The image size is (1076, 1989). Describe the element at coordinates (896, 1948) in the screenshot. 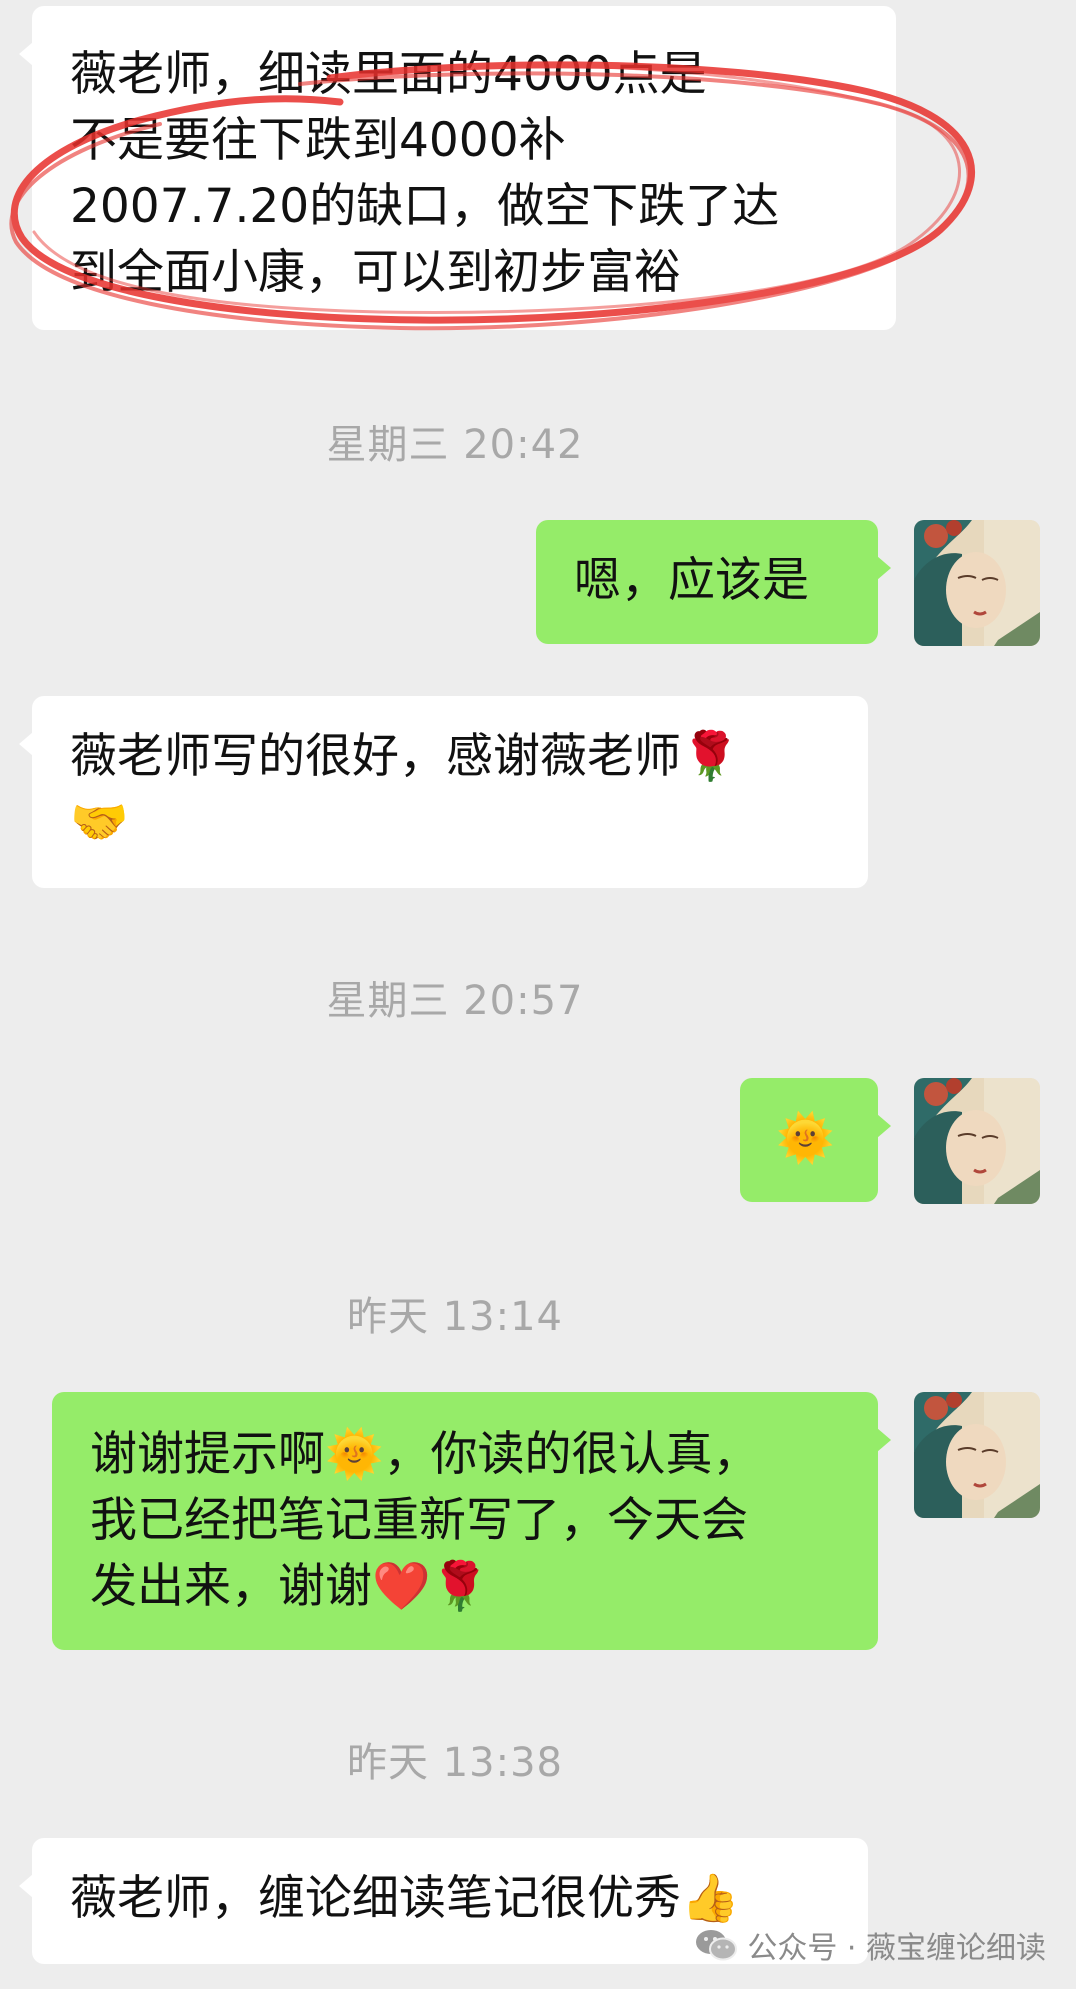

I see `watermark-text: 公众号 · 薇宝缠论细读` at that location.